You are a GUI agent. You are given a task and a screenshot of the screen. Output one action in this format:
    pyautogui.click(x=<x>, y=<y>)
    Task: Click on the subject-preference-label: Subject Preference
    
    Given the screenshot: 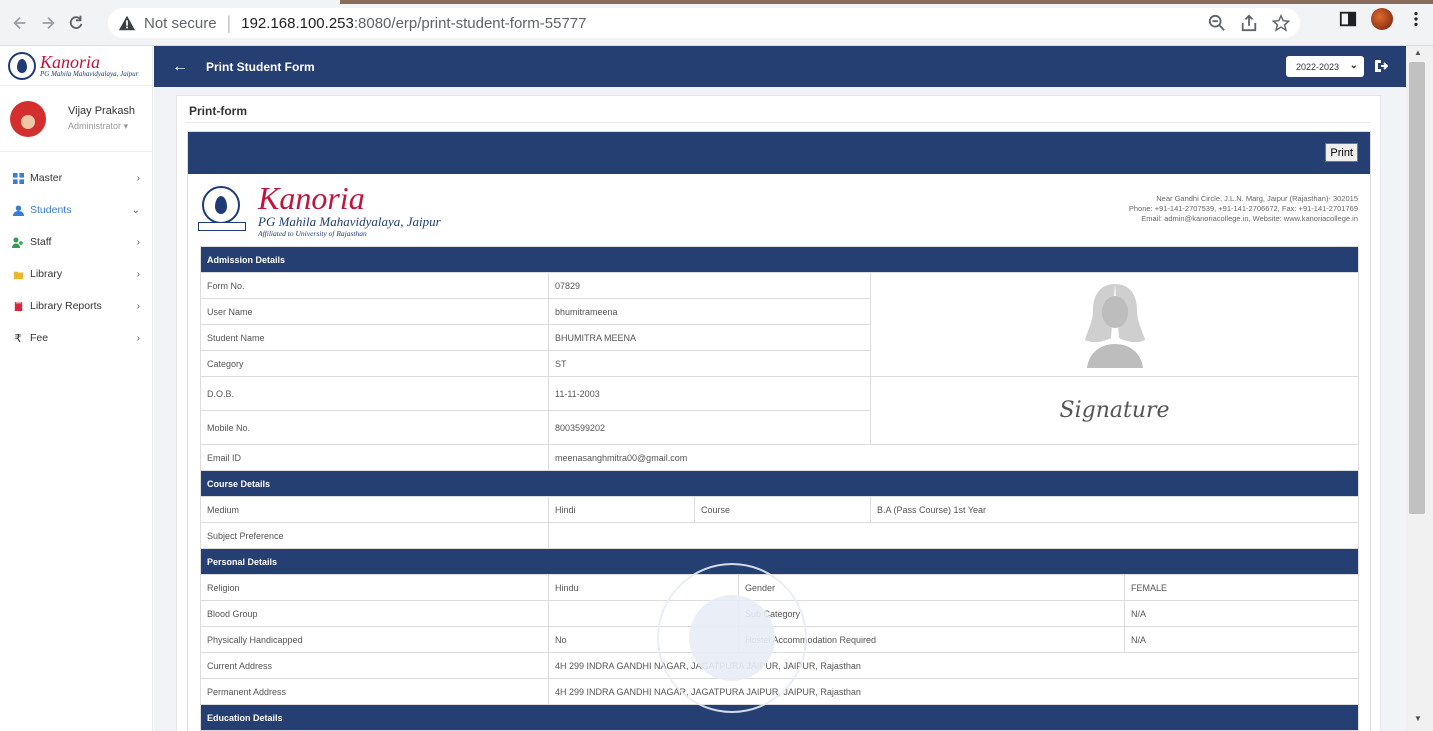 What is the action you would take?
    pyautogui.click(x=374, y=535)
    